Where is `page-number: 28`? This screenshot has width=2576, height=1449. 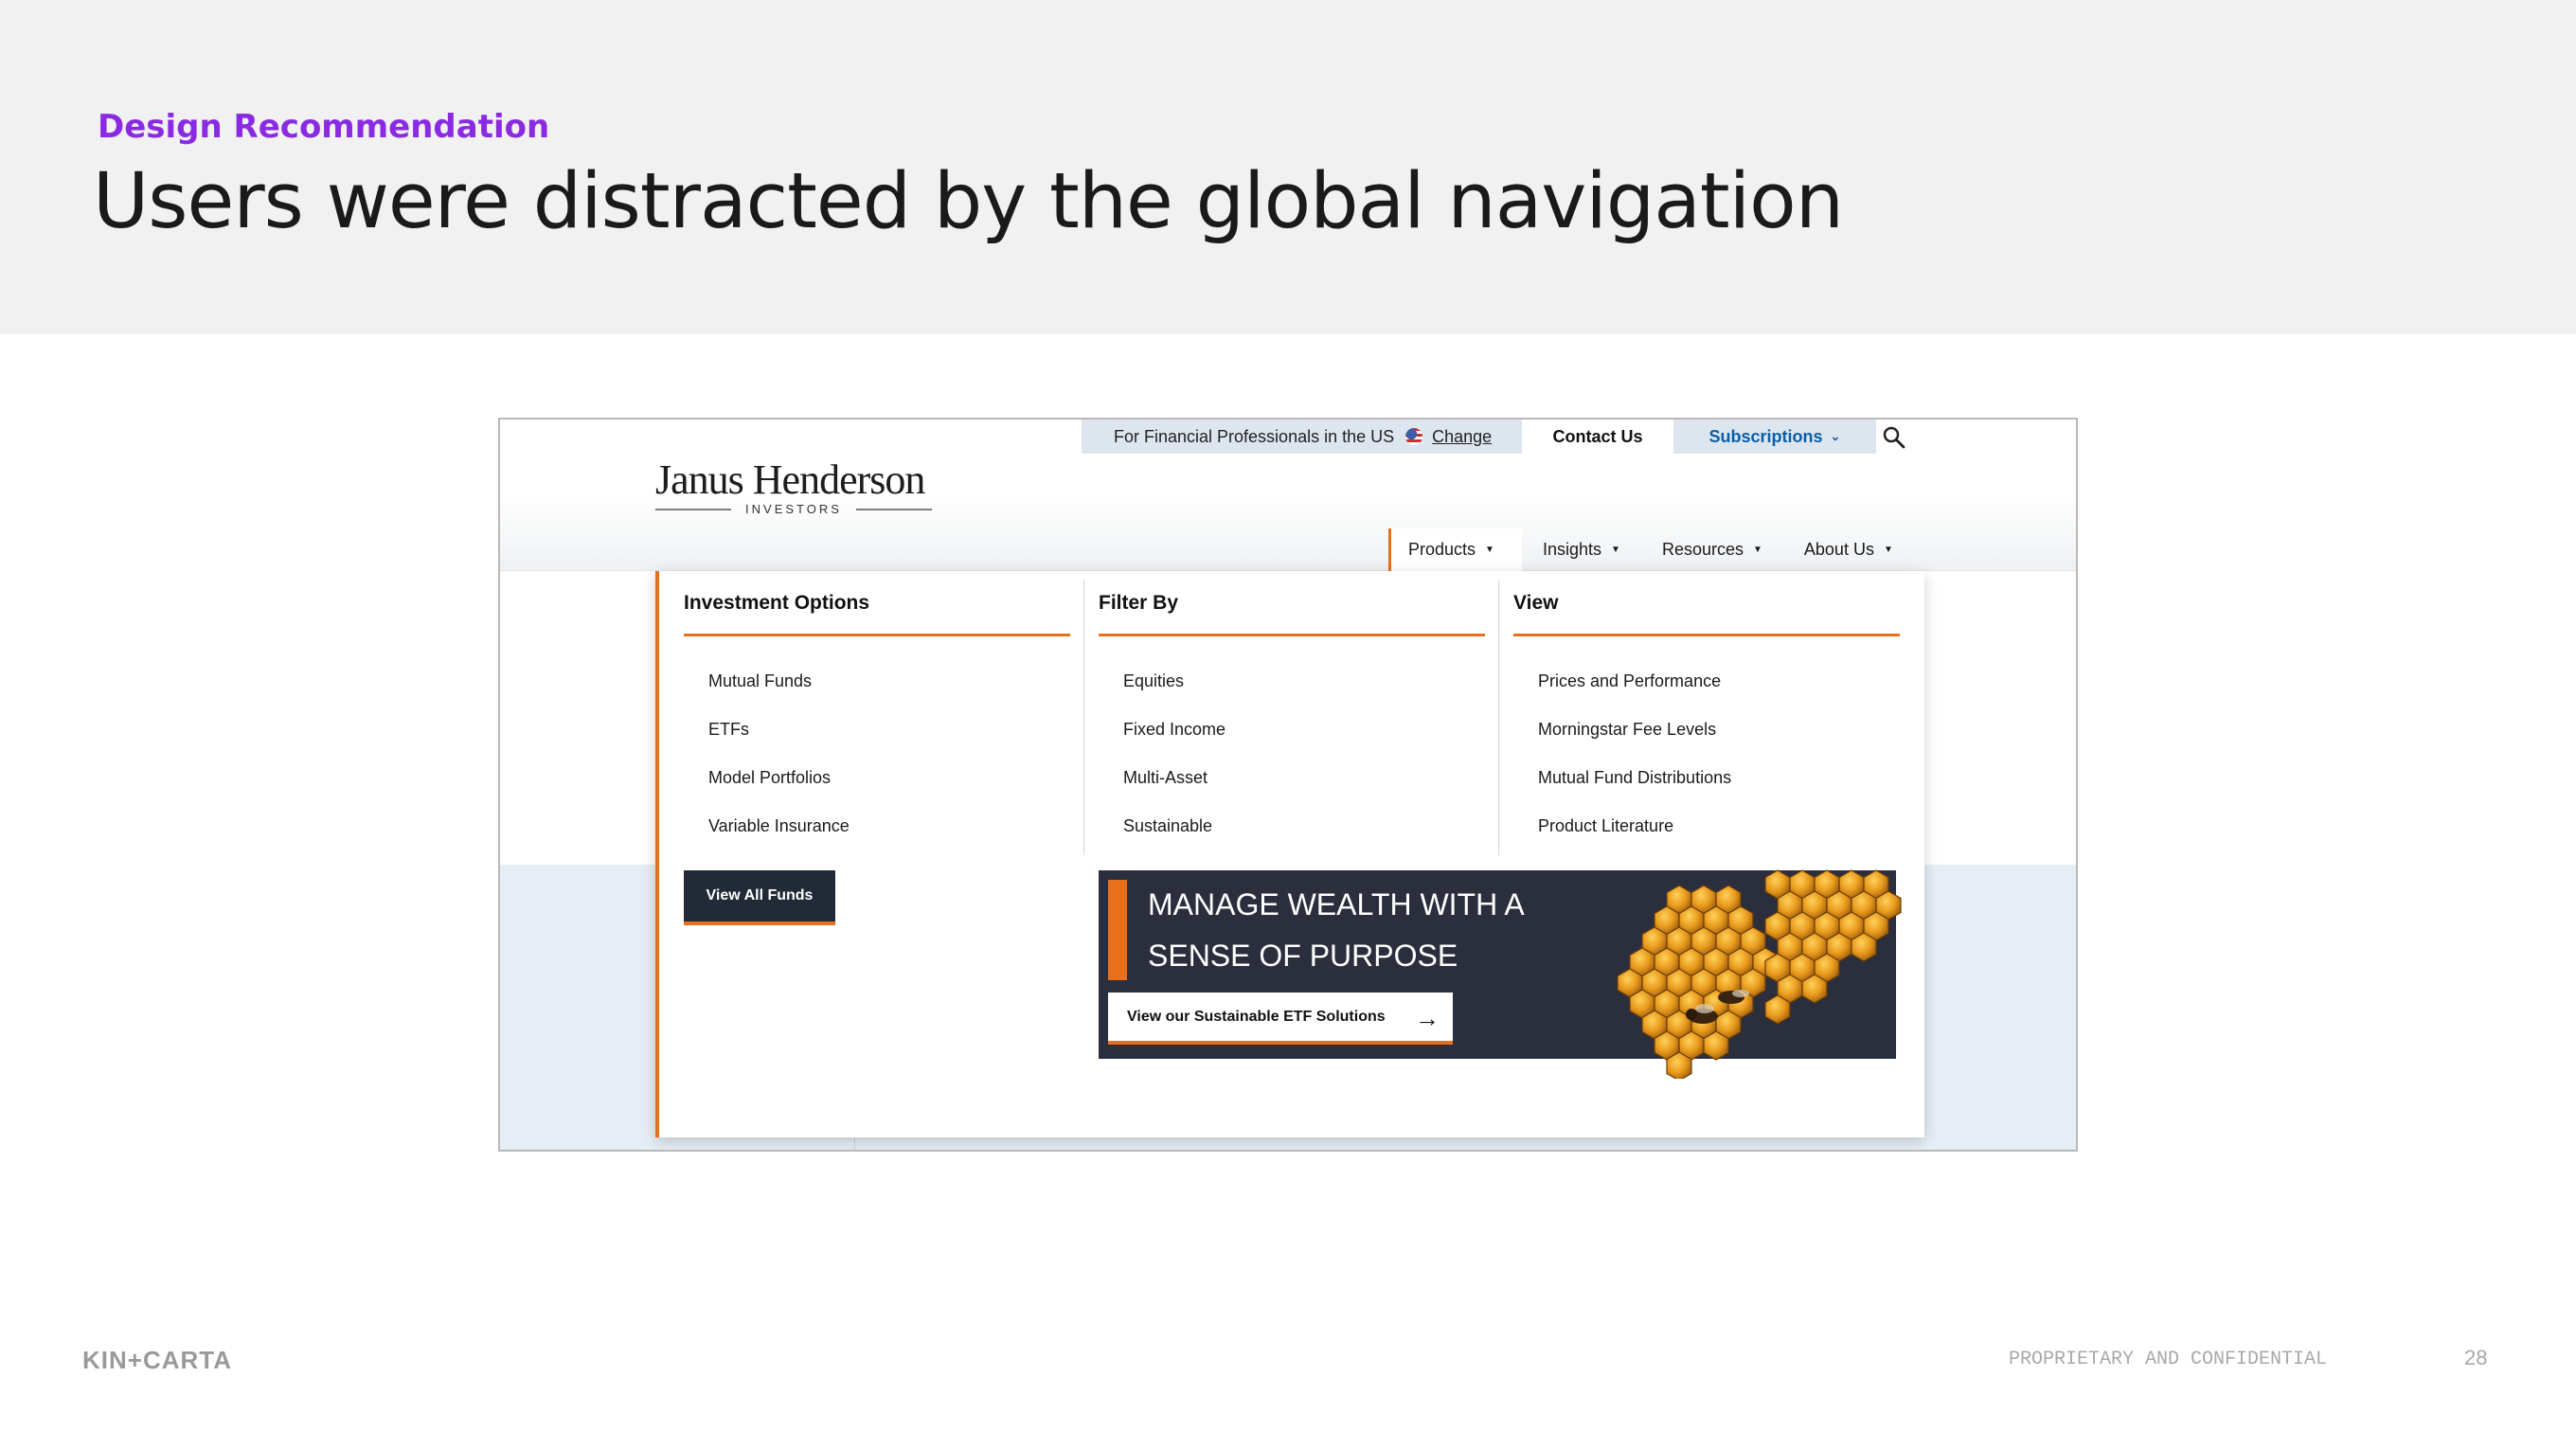 page-number: 28 is located at coordinates (2476, 1357).